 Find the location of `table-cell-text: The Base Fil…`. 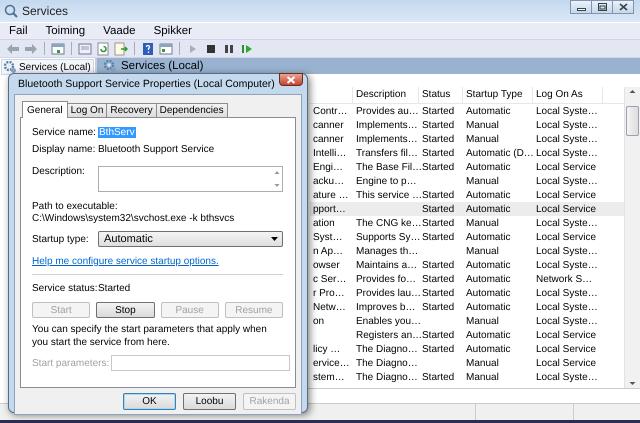

table-cell-text: The Base Fil… is located at coordinates (387, 167).